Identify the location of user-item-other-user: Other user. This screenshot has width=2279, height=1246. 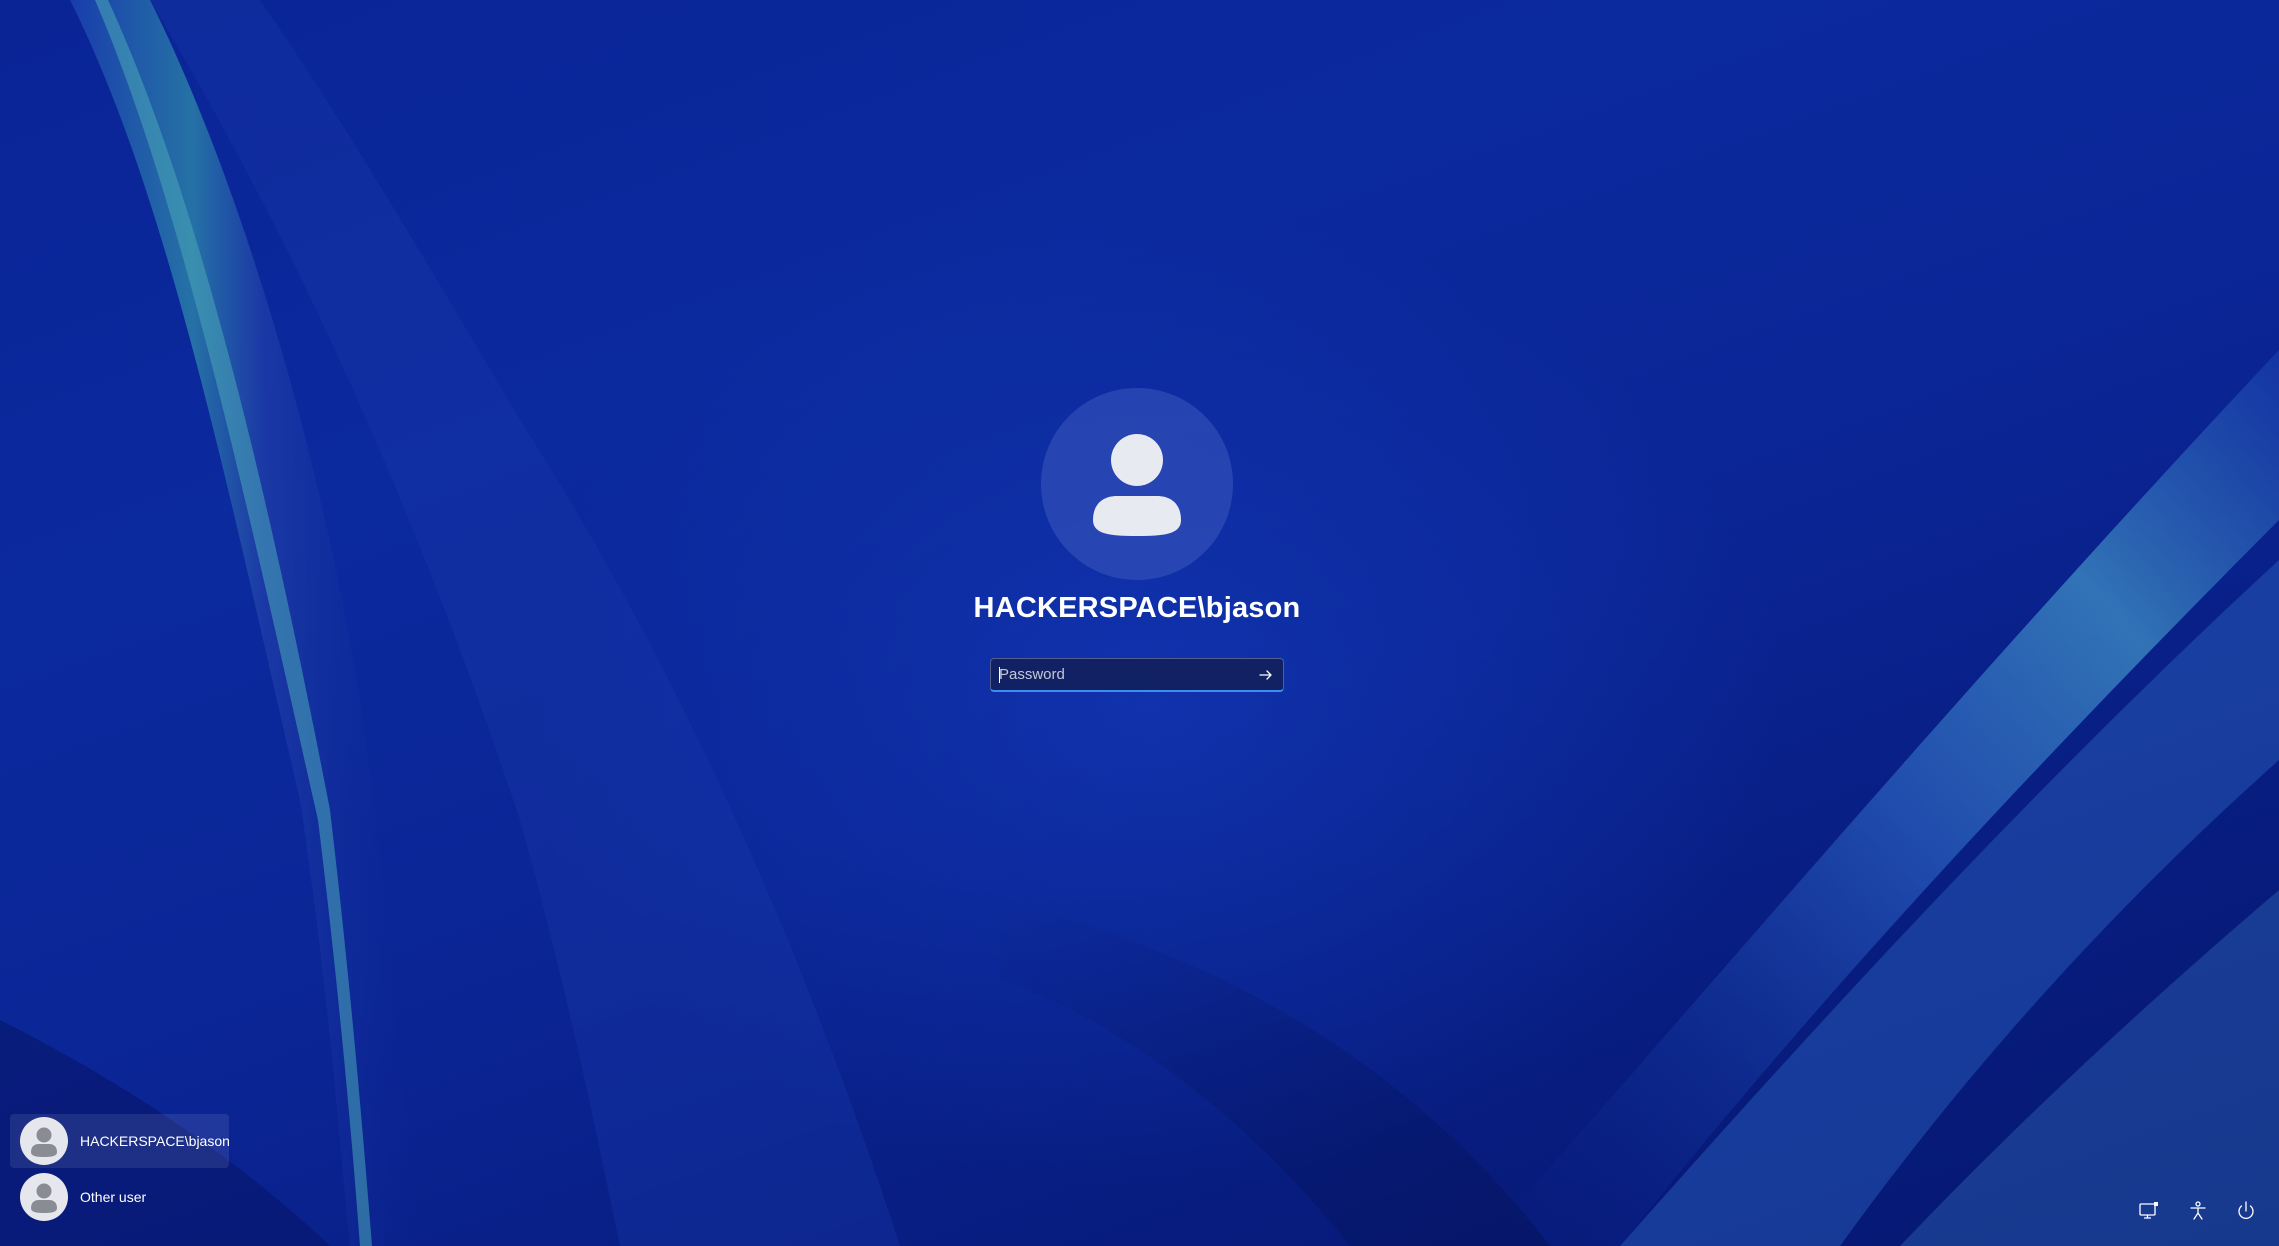
(119, 1197).